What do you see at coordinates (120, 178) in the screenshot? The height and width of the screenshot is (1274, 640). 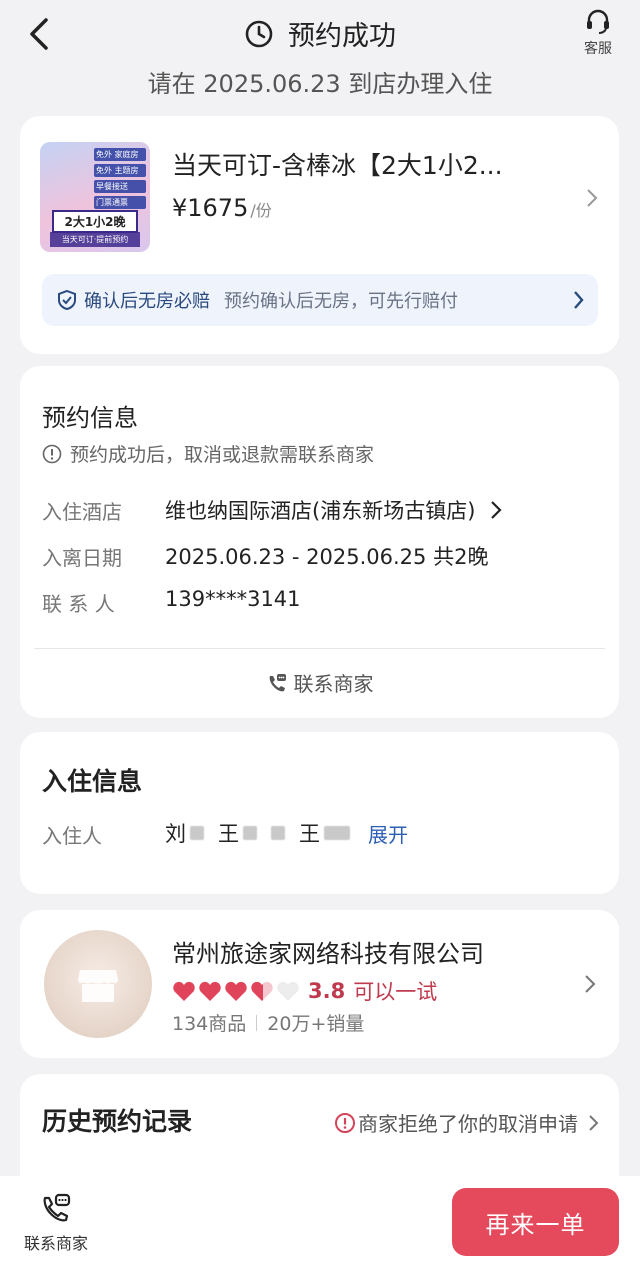 I see `thumbnail-tags: 免外 家庭房 免外 主题房 早餐接送 门票通票` at bounding box center [120, 178].